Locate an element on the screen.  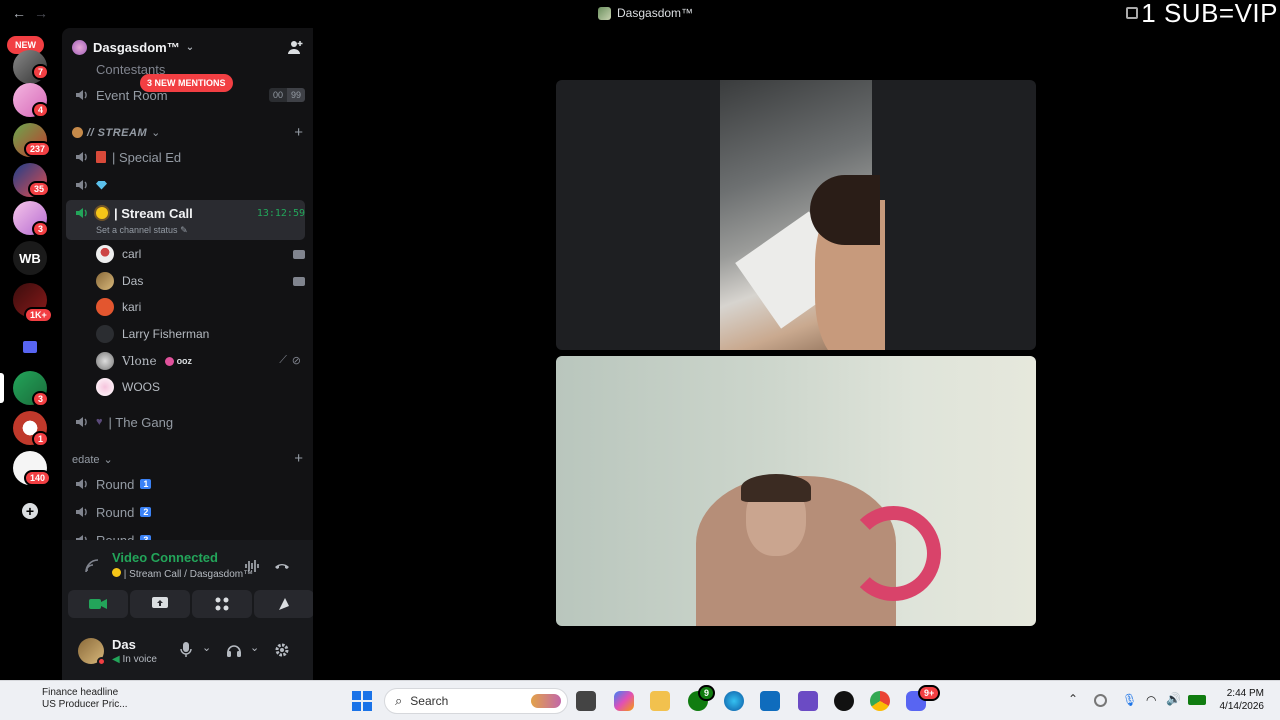
copilot-icon is located at coordinates (624, 701).